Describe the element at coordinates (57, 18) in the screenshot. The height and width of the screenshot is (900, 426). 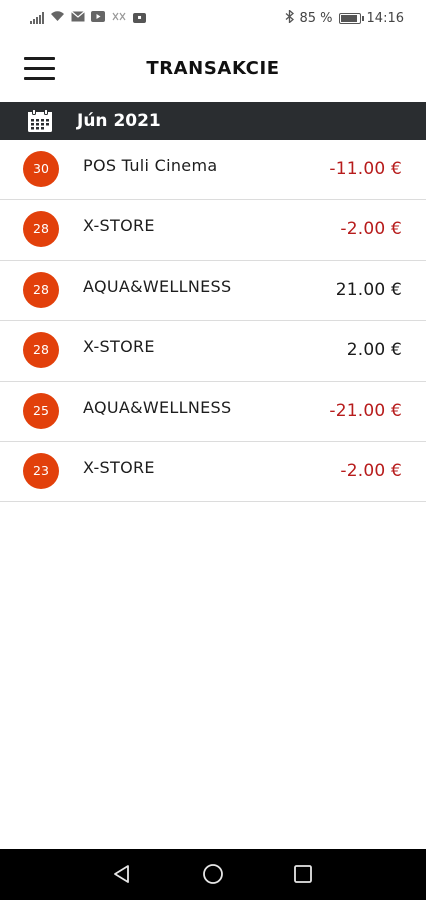
I see `wifi-icon` at that location.